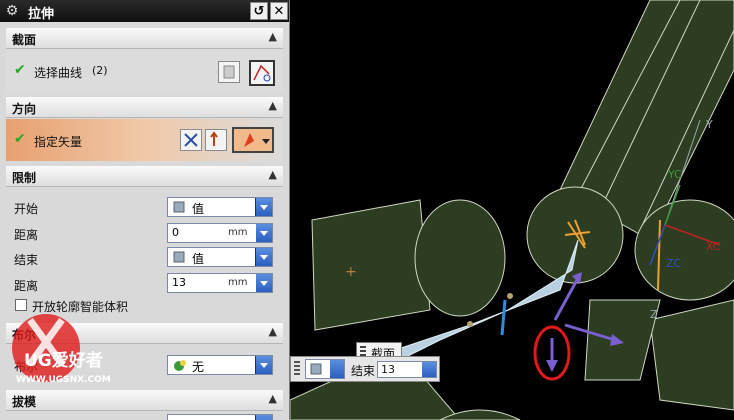 This screenshot has width=734, height=420. Describe the element at coordinates (238, 232) in the screenshot. I see `start-distance-unit: mm` at that location.